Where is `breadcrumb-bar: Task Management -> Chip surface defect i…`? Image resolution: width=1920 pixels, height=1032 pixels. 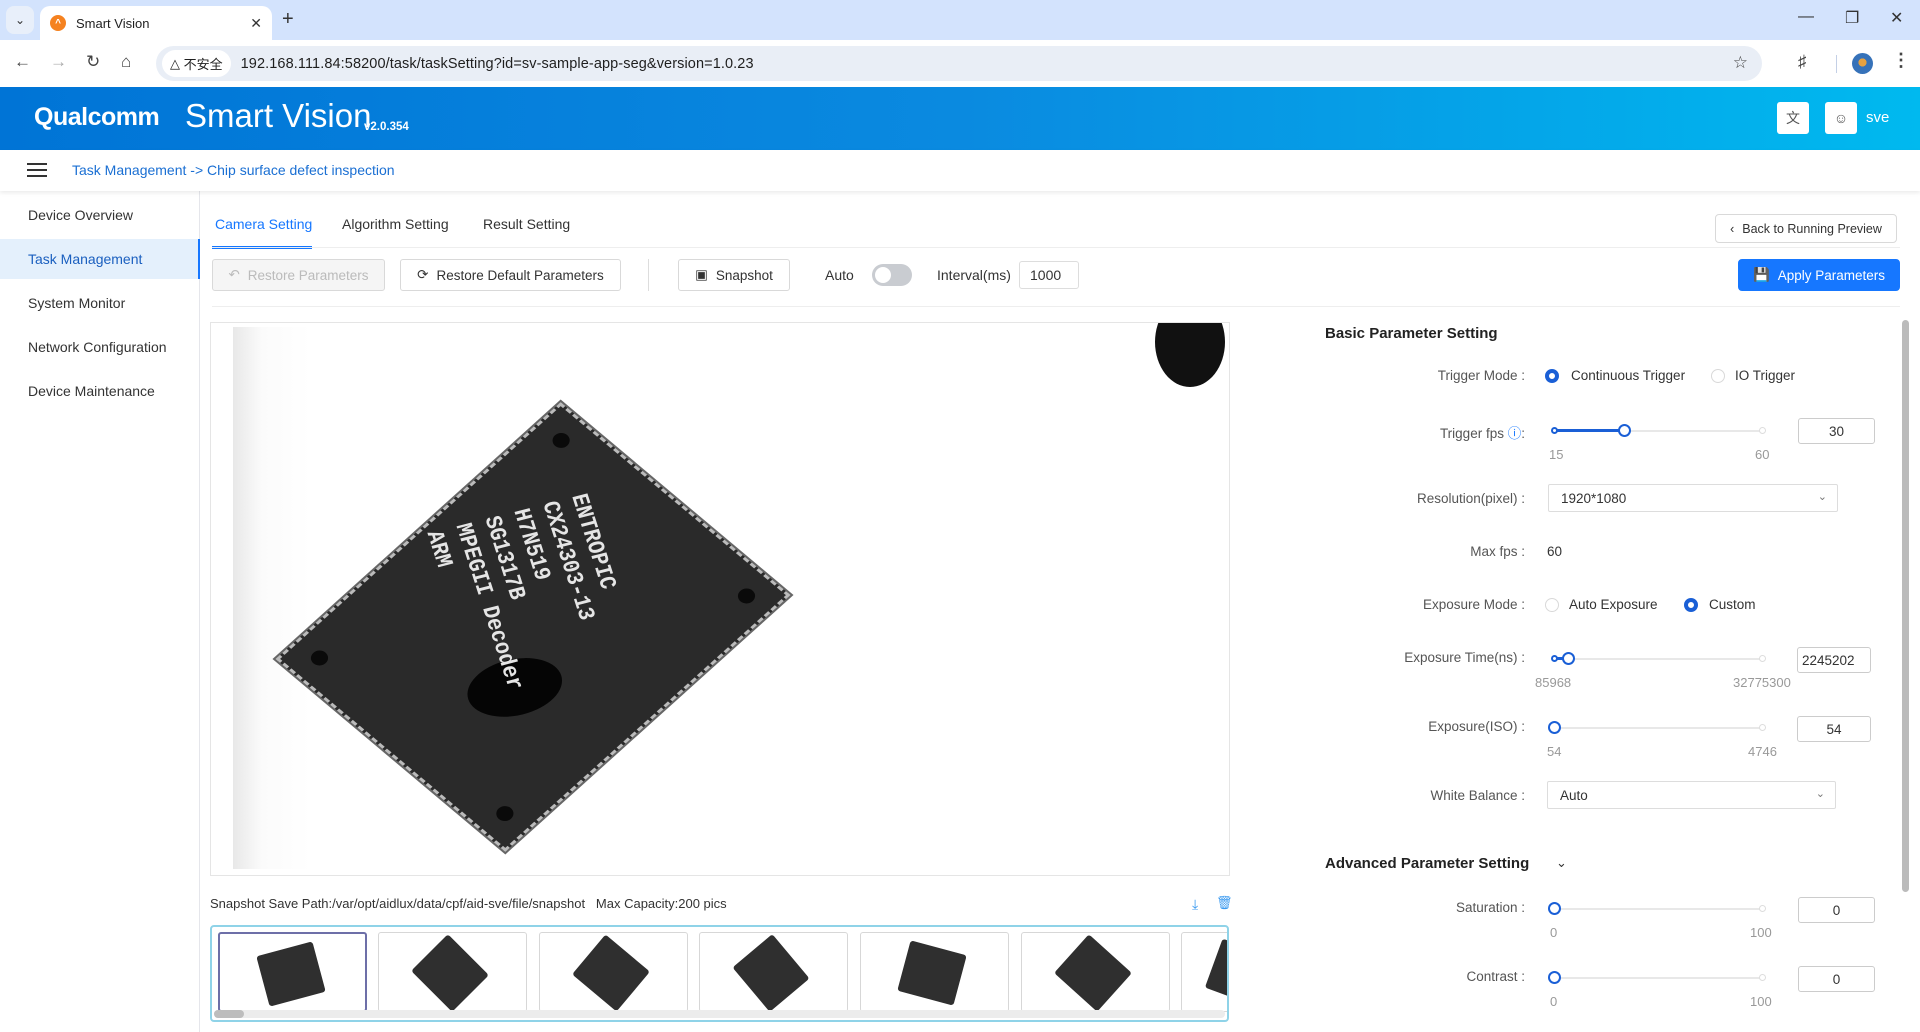 breadcrumb-bar: Task Management -> Chip surface defect i… is located at coordinates (960, 170).